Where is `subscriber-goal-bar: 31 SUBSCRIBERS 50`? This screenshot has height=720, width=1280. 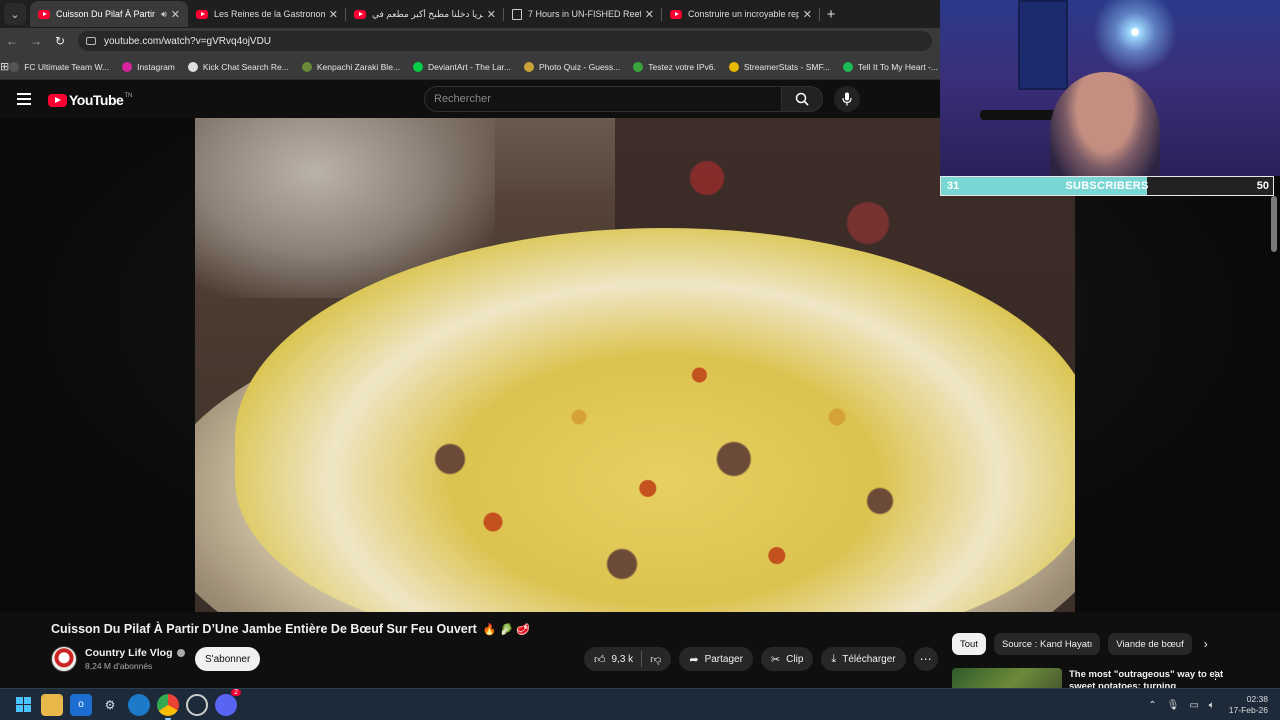 subscriber-goal-bar: 31 SUBSCRIBERS 50 is located at coordinates (1107, 186).